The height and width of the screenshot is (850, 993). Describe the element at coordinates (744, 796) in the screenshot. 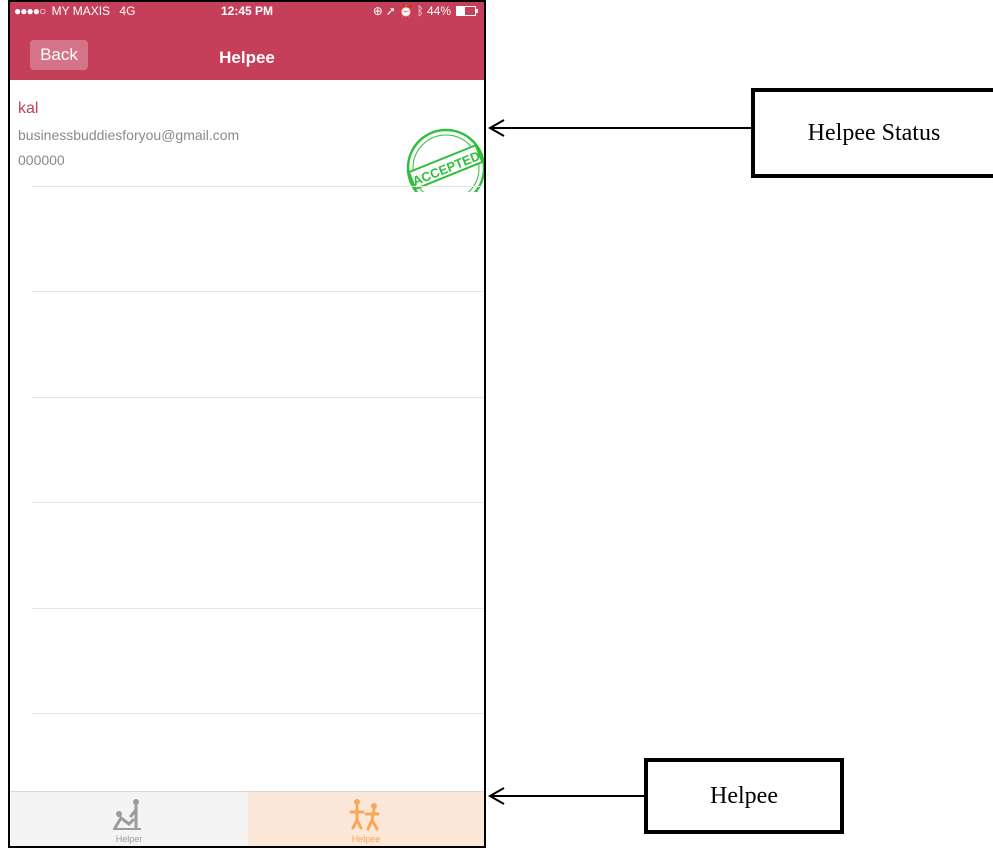

I see `helpee-tab-callout: Helpee` at that location.